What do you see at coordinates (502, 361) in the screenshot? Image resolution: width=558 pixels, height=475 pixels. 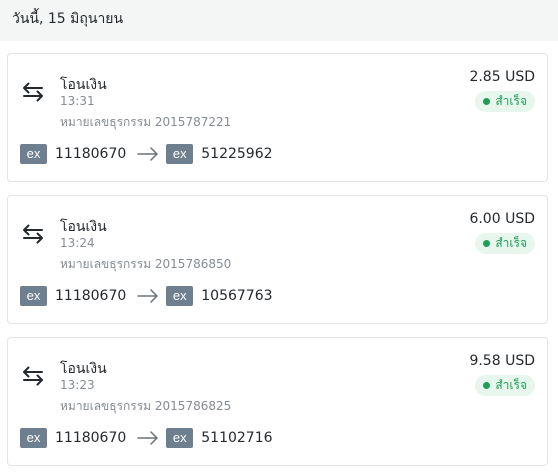 I see `transaction-amount: 9.58 USD` at bounding box center [502, 361].